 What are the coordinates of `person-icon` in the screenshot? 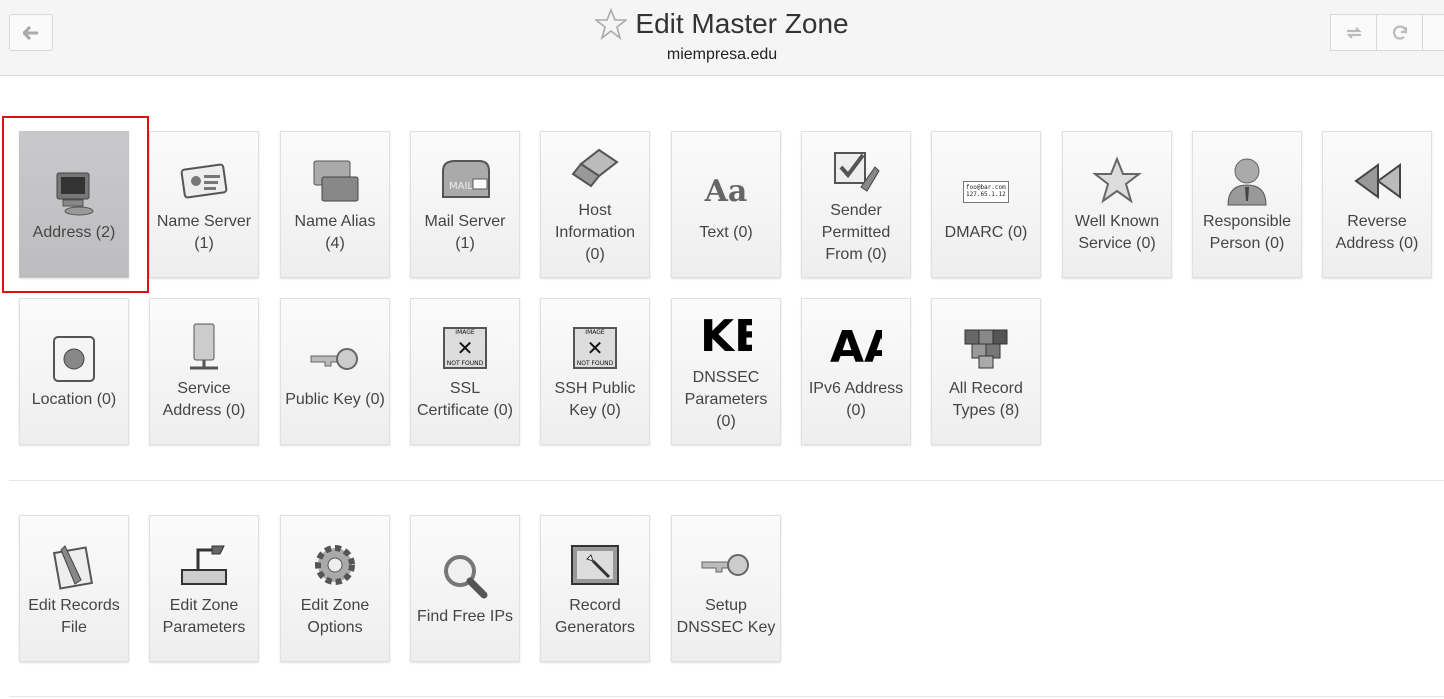 It's located at (1247, 181).